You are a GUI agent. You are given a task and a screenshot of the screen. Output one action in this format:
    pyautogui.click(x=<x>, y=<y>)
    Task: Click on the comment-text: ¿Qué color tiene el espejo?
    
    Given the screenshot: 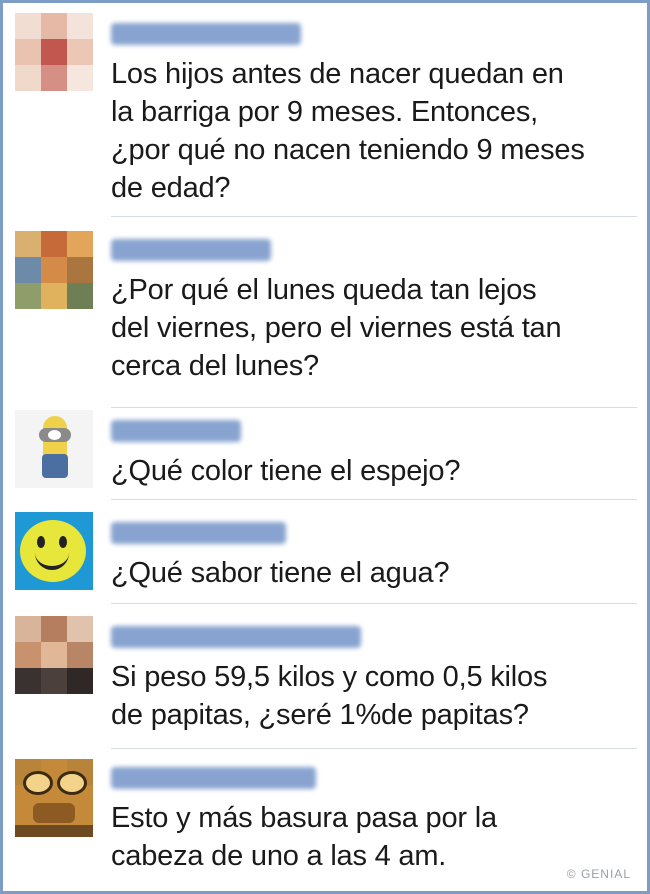 What is the action you would take?
    pyautogui.click(x=286, y=471)
    